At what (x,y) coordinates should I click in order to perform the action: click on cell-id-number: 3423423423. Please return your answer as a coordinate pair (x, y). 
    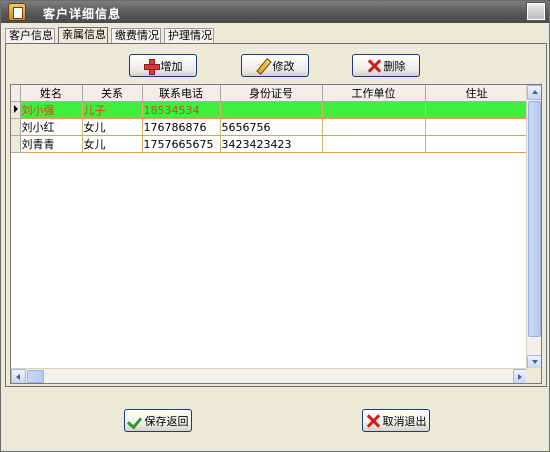
    Looking at the image, I should click on (271, 144).